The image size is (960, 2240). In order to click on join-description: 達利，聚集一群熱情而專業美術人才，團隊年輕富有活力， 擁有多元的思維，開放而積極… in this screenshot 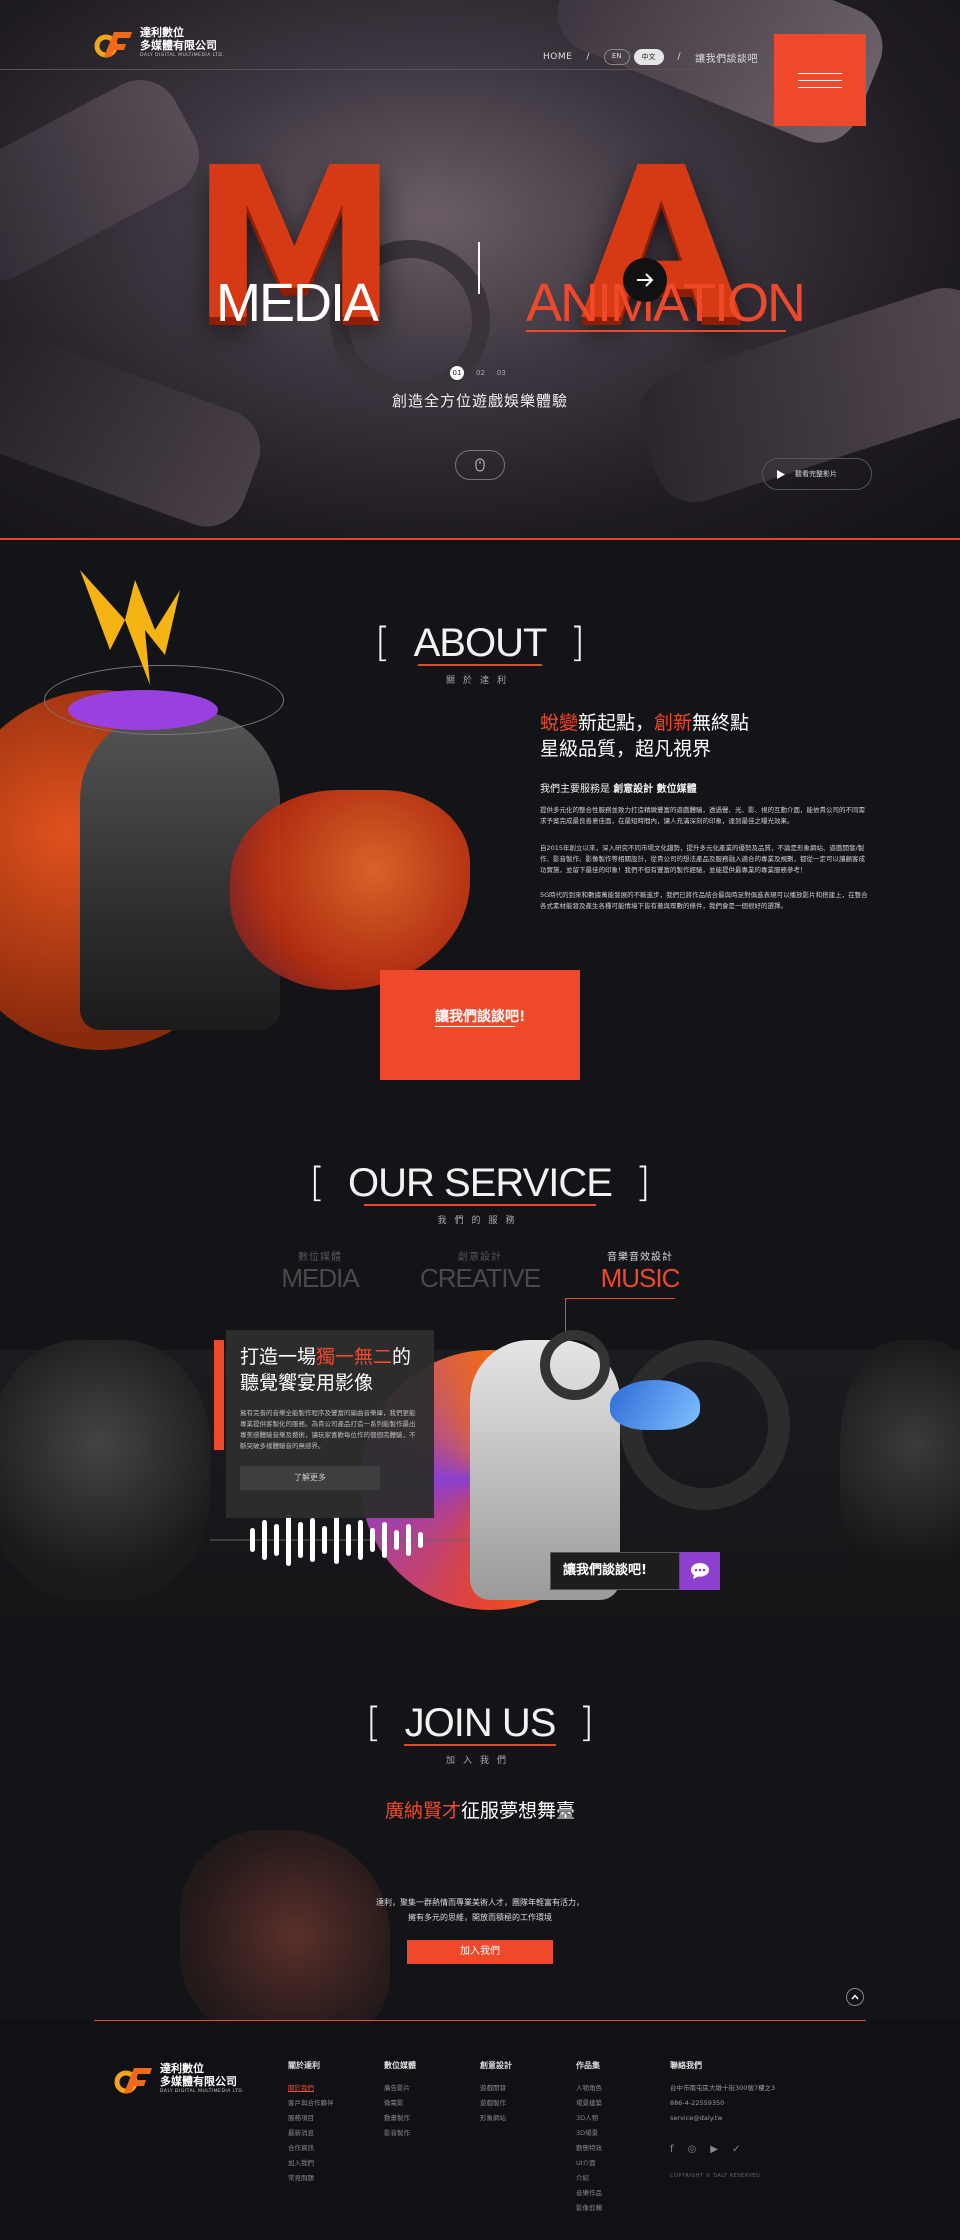, I will do `click(480, 1910)`.